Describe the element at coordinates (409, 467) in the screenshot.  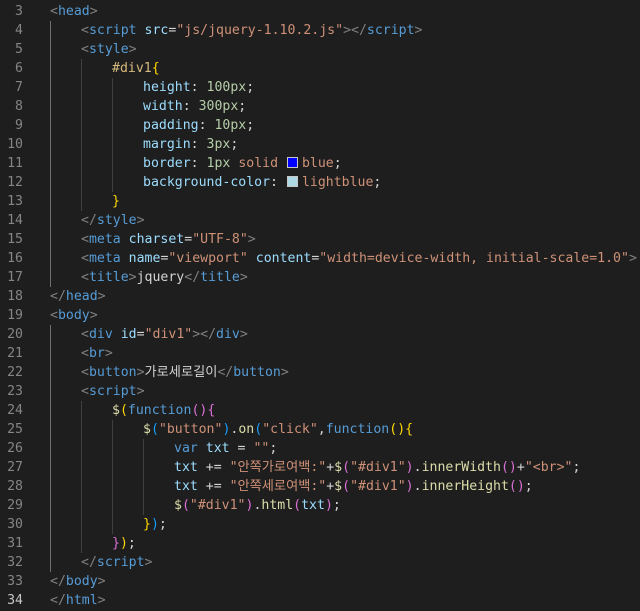
I see `token-b2: )` at that location.